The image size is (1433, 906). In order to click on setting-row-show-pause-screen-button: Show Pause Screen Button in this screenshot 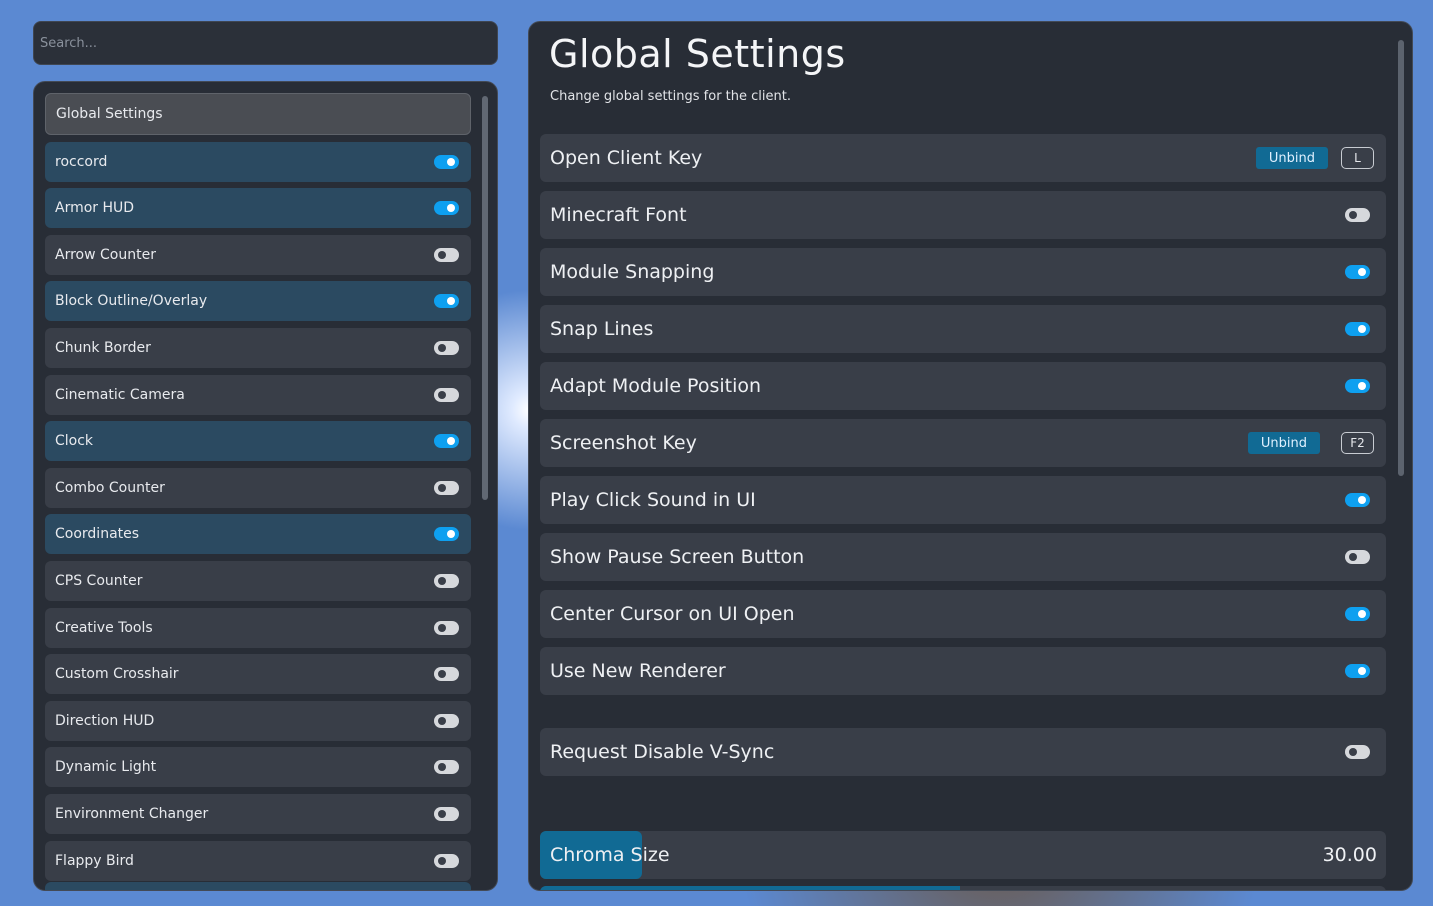, I will do `click(963, 557)`.